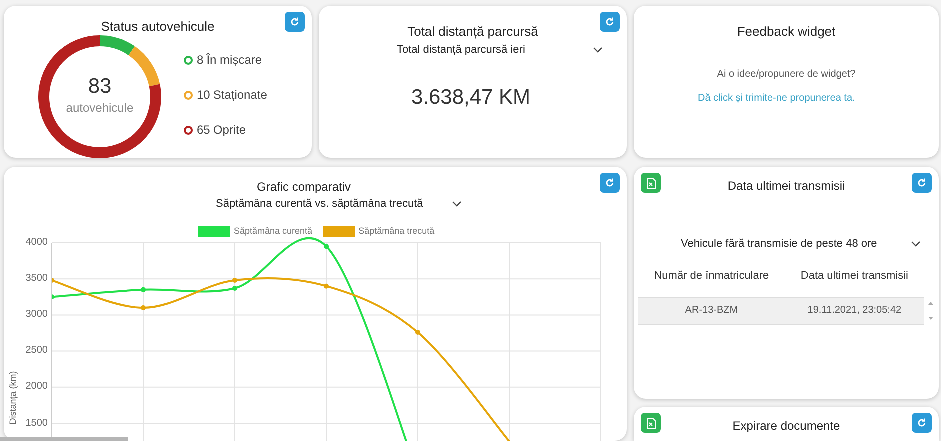  I want to click on legend-label: Săptămâna trecută, so click(396, 231).